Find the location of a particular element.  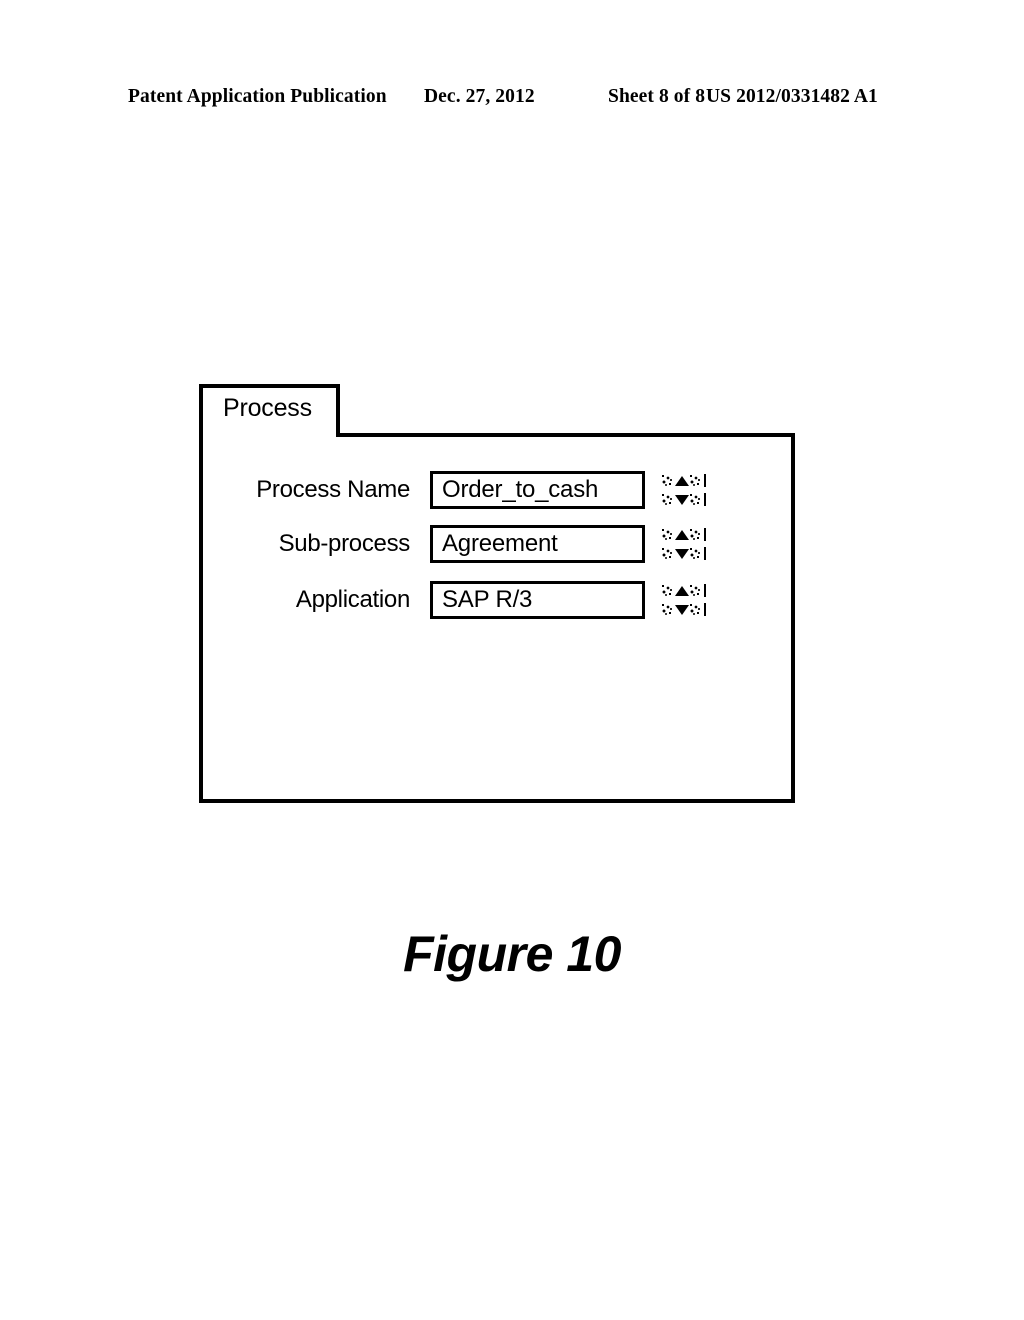

process-name-label: Process Name is located at coordinates (333, 489).